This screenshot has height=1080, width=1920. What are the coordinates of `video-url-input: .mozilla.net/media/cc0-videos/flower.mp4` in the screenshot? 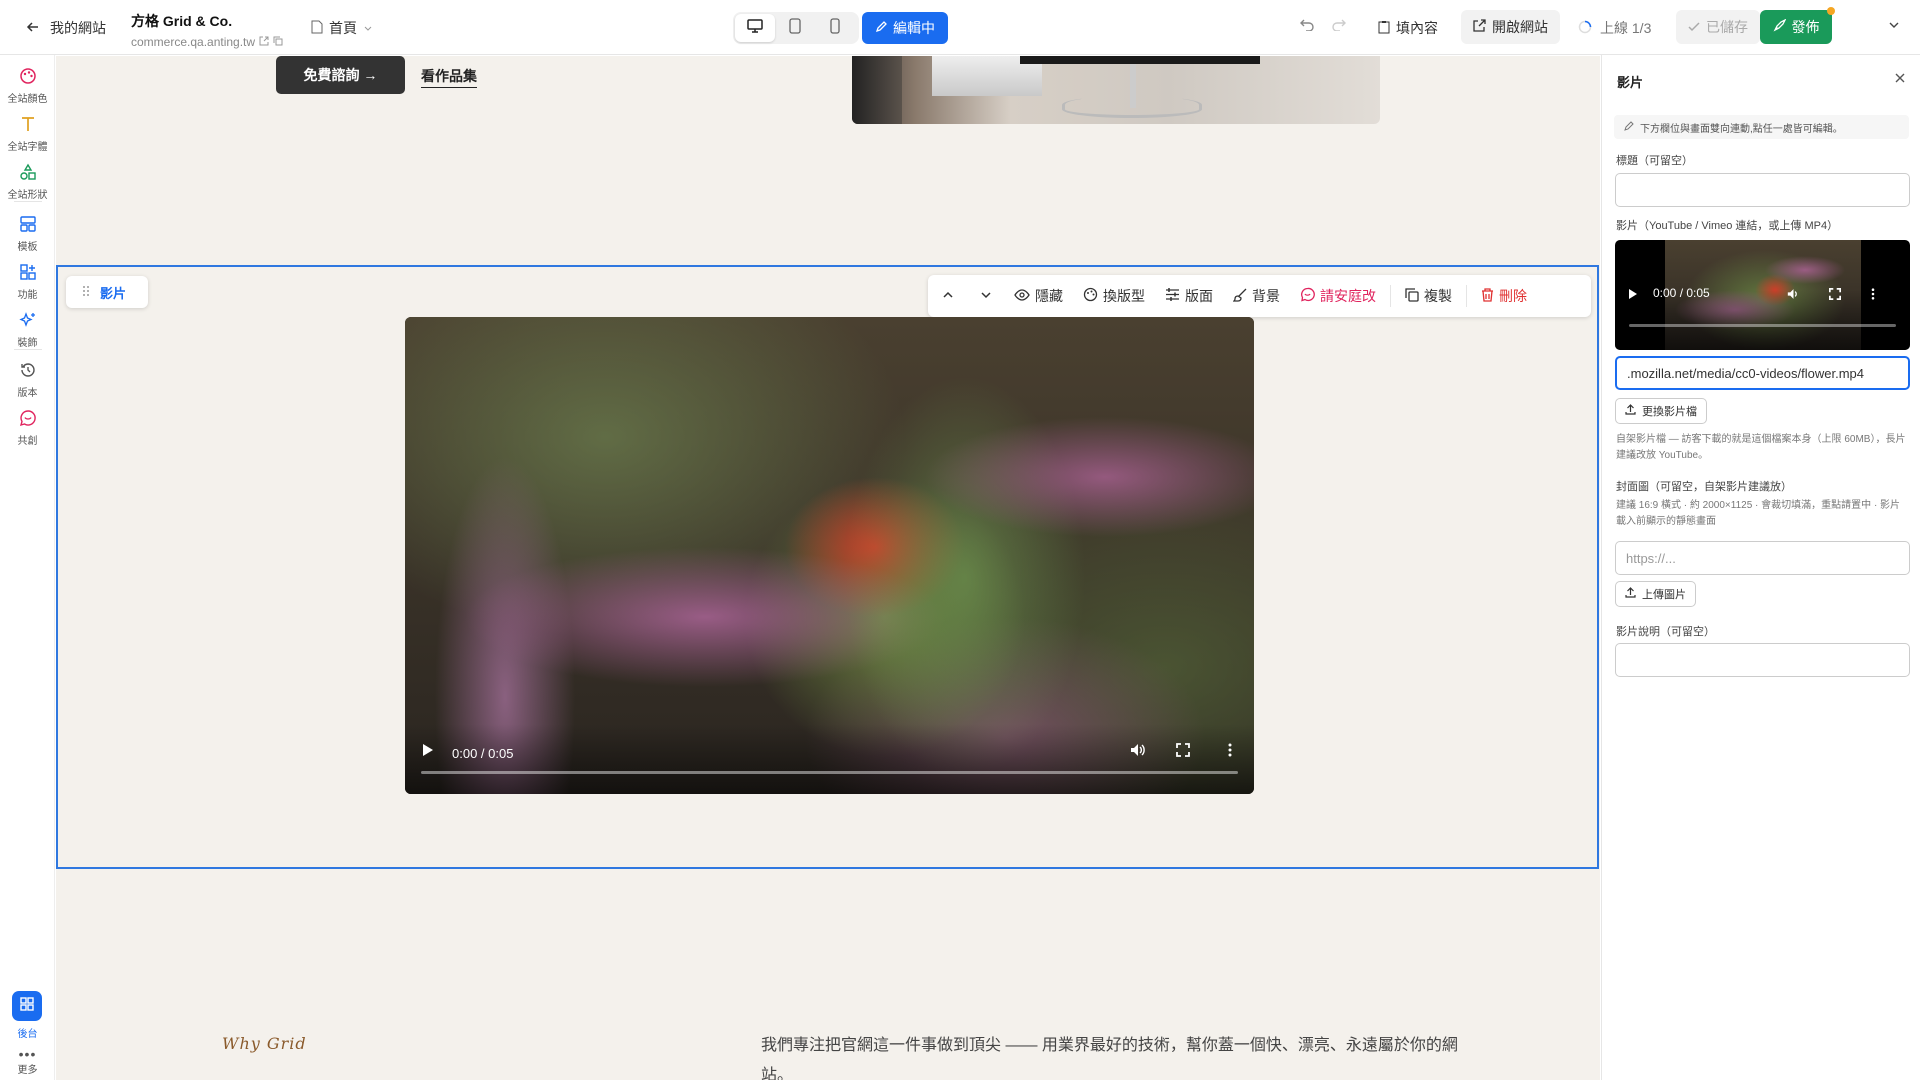 It's located at (1762, 373).